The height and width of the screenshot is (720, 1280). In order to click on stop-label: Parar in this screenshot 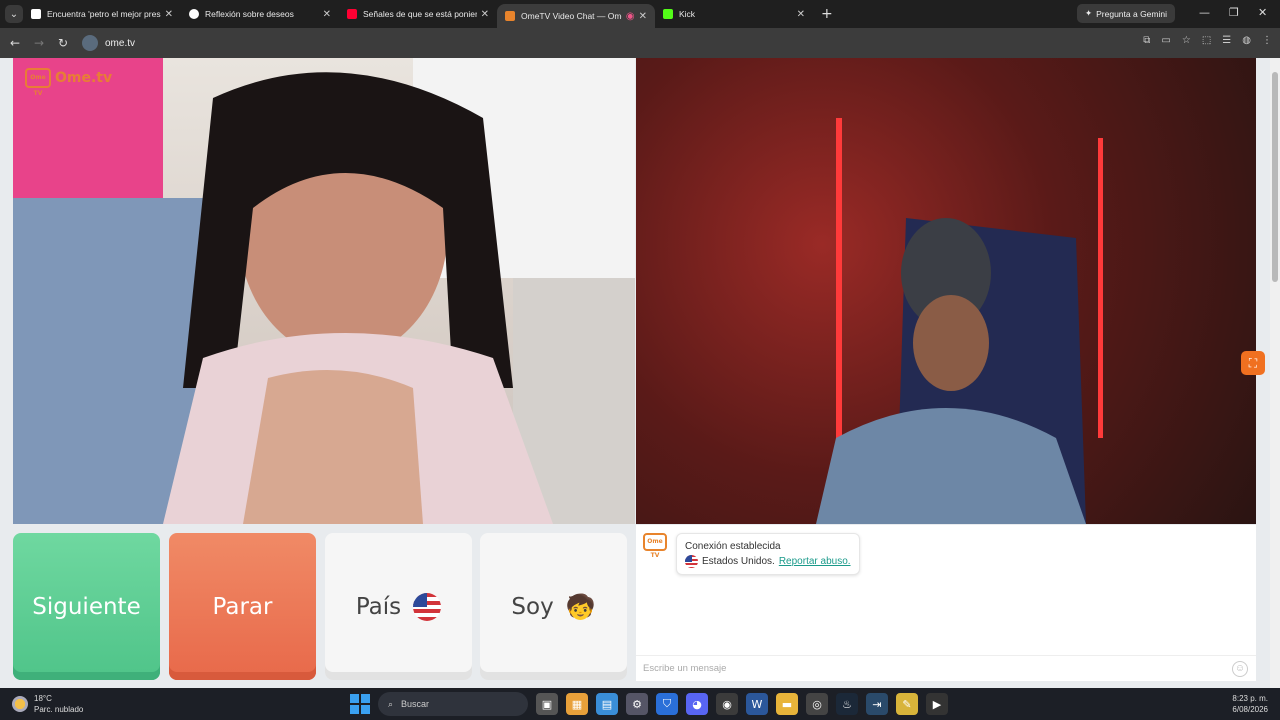, I will do `click(242, 606)`.